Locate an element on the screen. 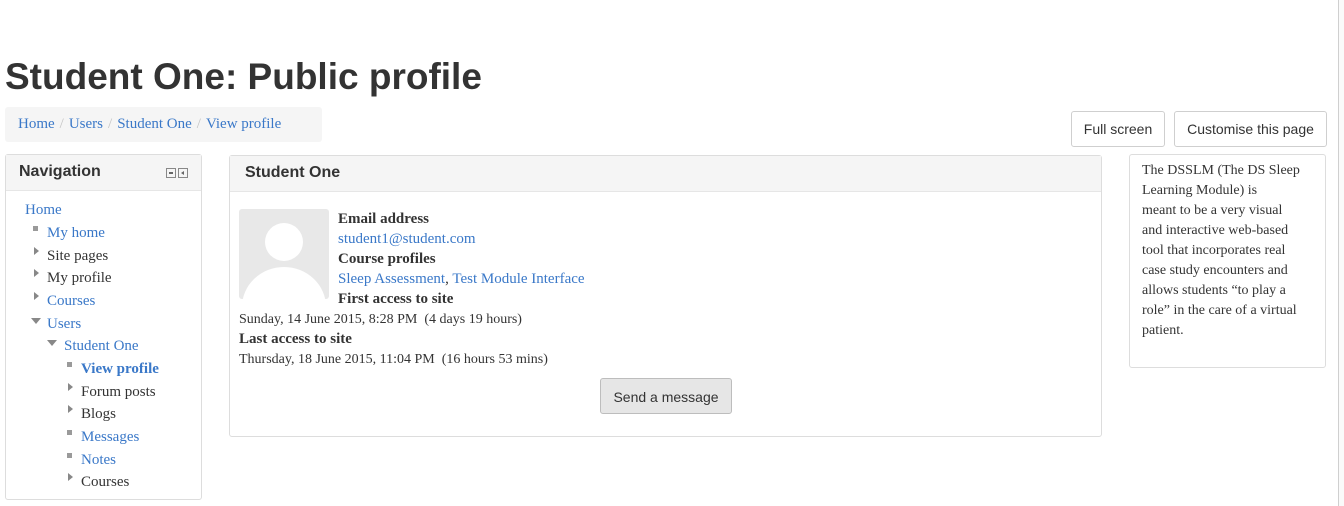  nav-item-users: Users is located at coordinates (64, 324).